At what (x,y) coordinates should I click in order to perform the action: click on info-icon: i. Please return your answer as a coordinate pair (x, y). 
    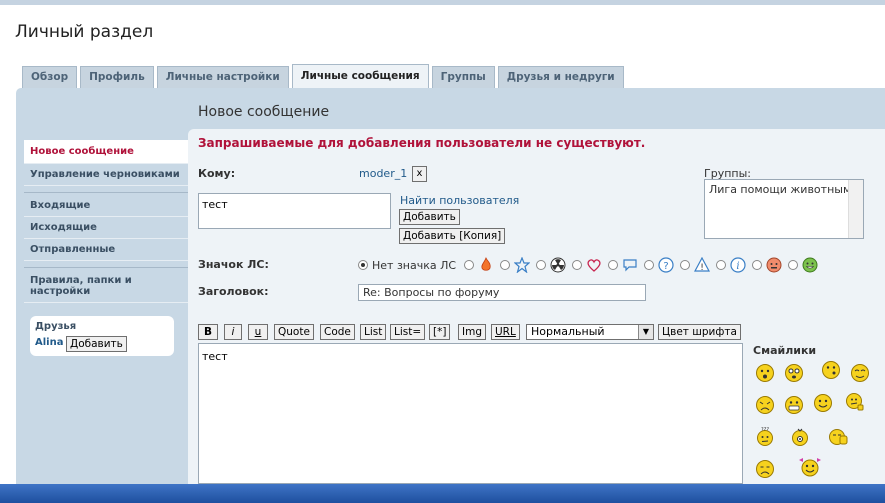
    Looking at the image, I should click on (738, 265).